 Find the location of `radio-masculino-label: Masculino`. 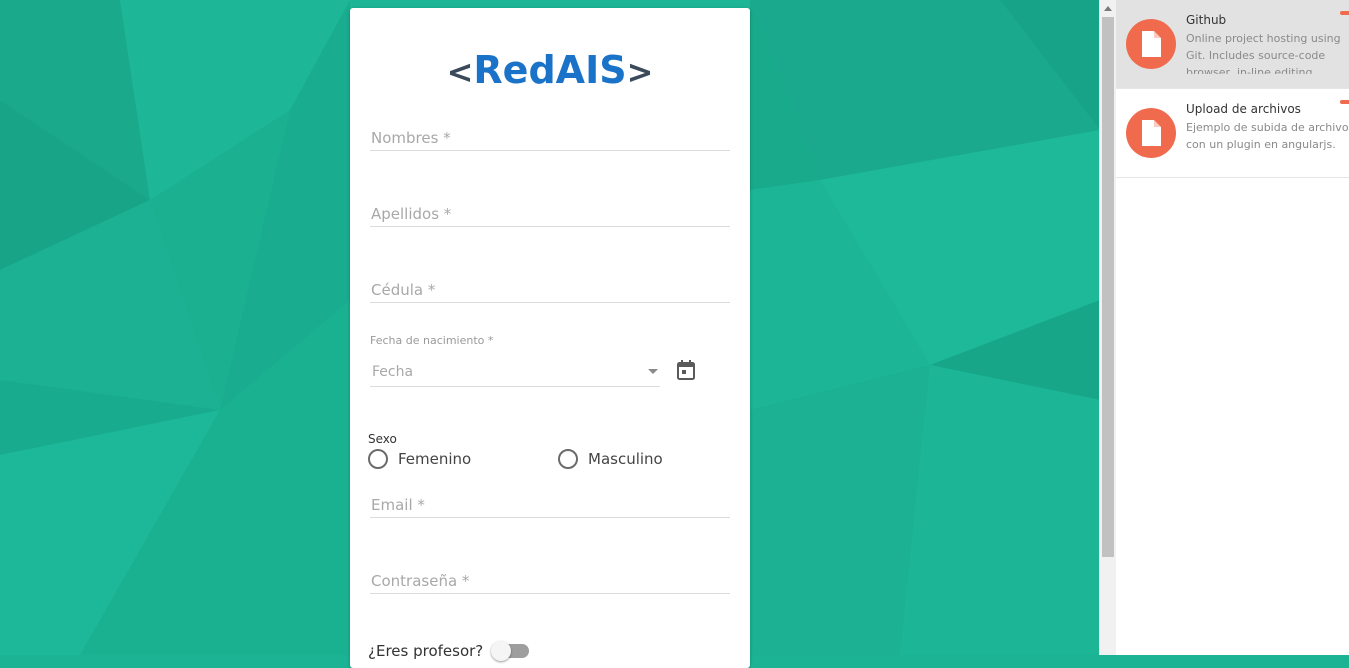

radio-masculino-label: Masculino is located at coordinates (625, 459).